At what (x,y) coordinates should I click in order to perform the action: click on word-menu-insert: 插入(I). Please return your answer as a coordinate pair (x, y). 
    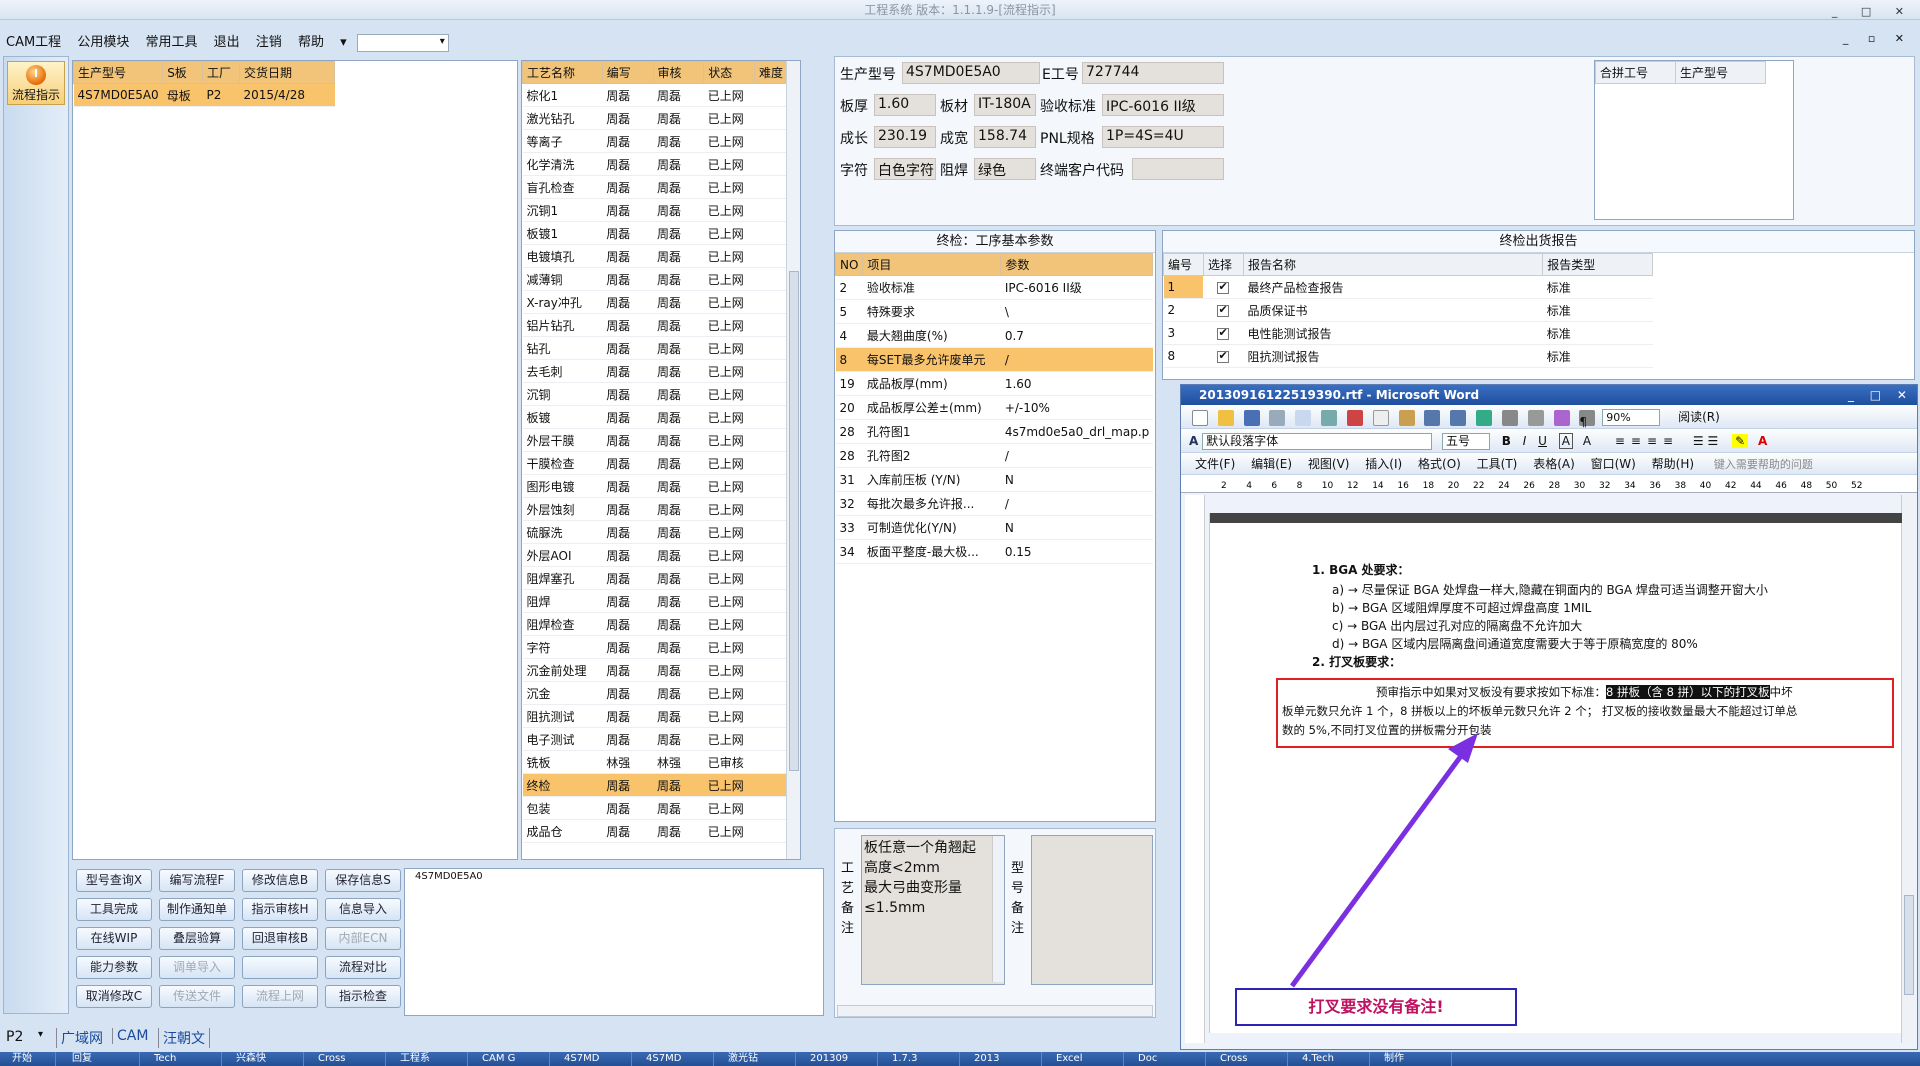
    Looking at the image, I should click on (1383, 464).